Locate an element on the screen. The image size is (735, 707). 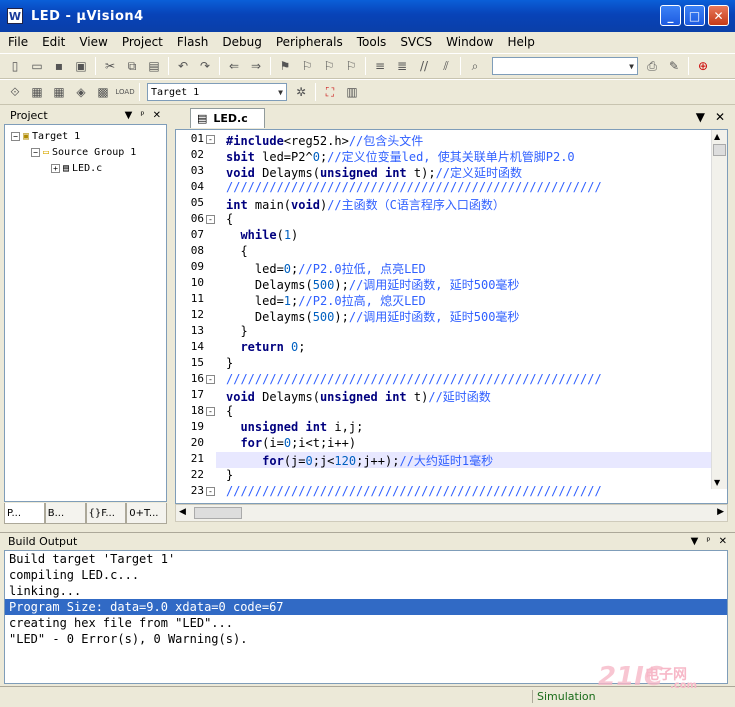
close-button: ✕ is located at coordinates (718, 15).